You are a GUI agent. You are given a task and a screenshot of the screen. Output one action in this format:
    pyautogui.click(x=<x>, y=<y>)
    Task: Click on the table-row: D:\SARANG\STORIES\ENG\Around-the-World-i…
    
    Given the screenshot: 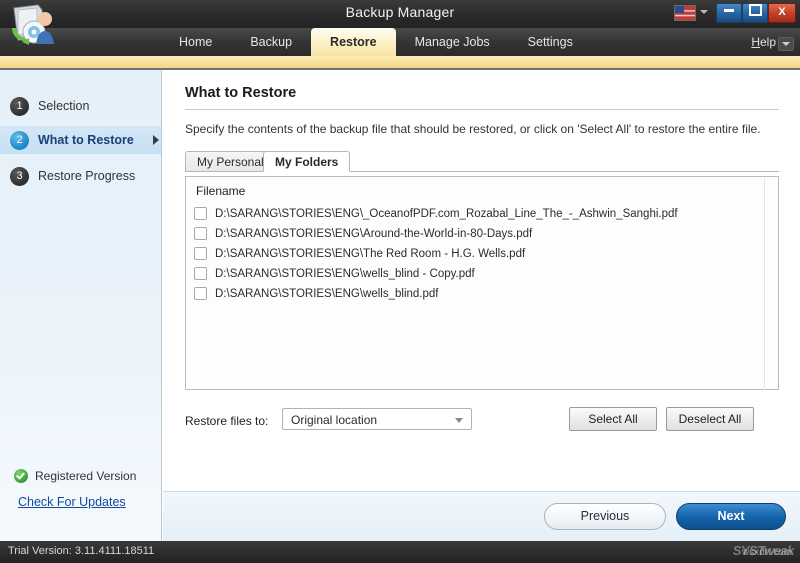 What is the action you would take?
    pyautogui.click(x=363, y=233)
    